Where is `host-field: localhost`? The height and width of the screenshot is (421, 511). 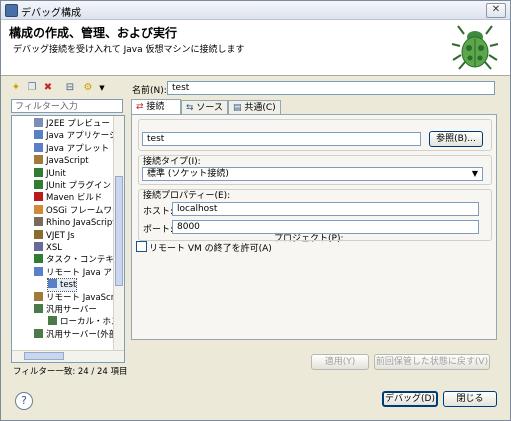
host-field: localhost is located at coordinates (325, 209).